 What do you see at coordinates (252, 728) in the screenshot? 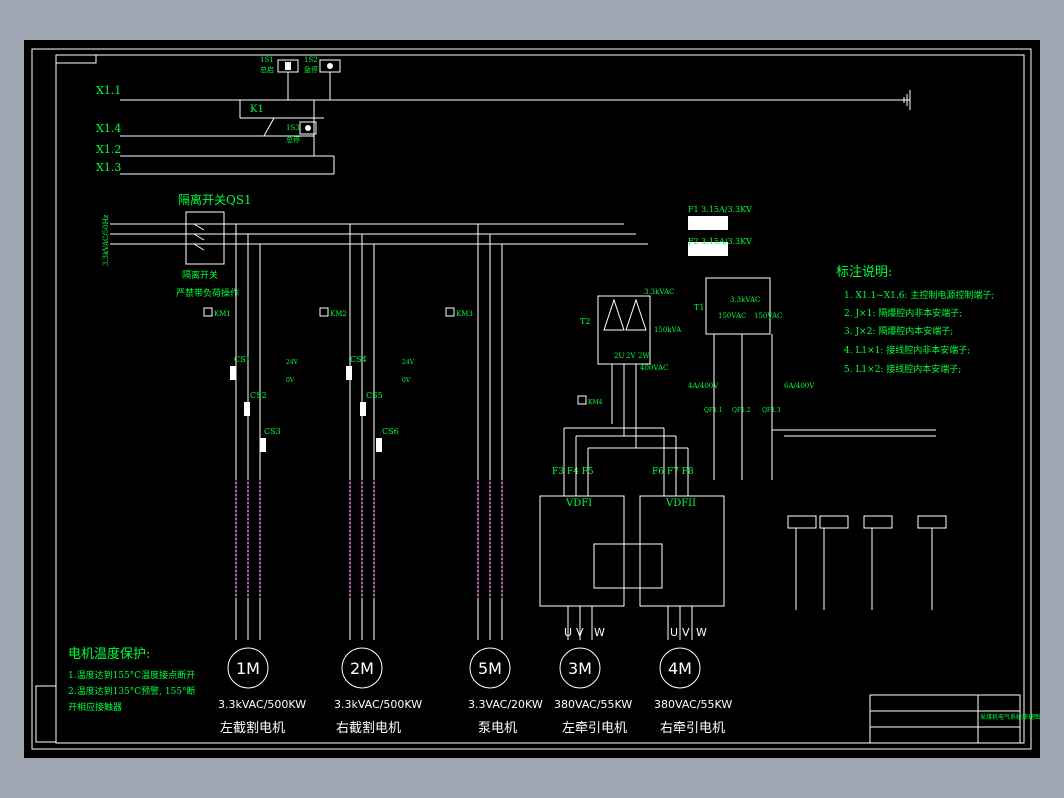
I see `svg-text: 左截割电机` at bounding box center [252, 728].